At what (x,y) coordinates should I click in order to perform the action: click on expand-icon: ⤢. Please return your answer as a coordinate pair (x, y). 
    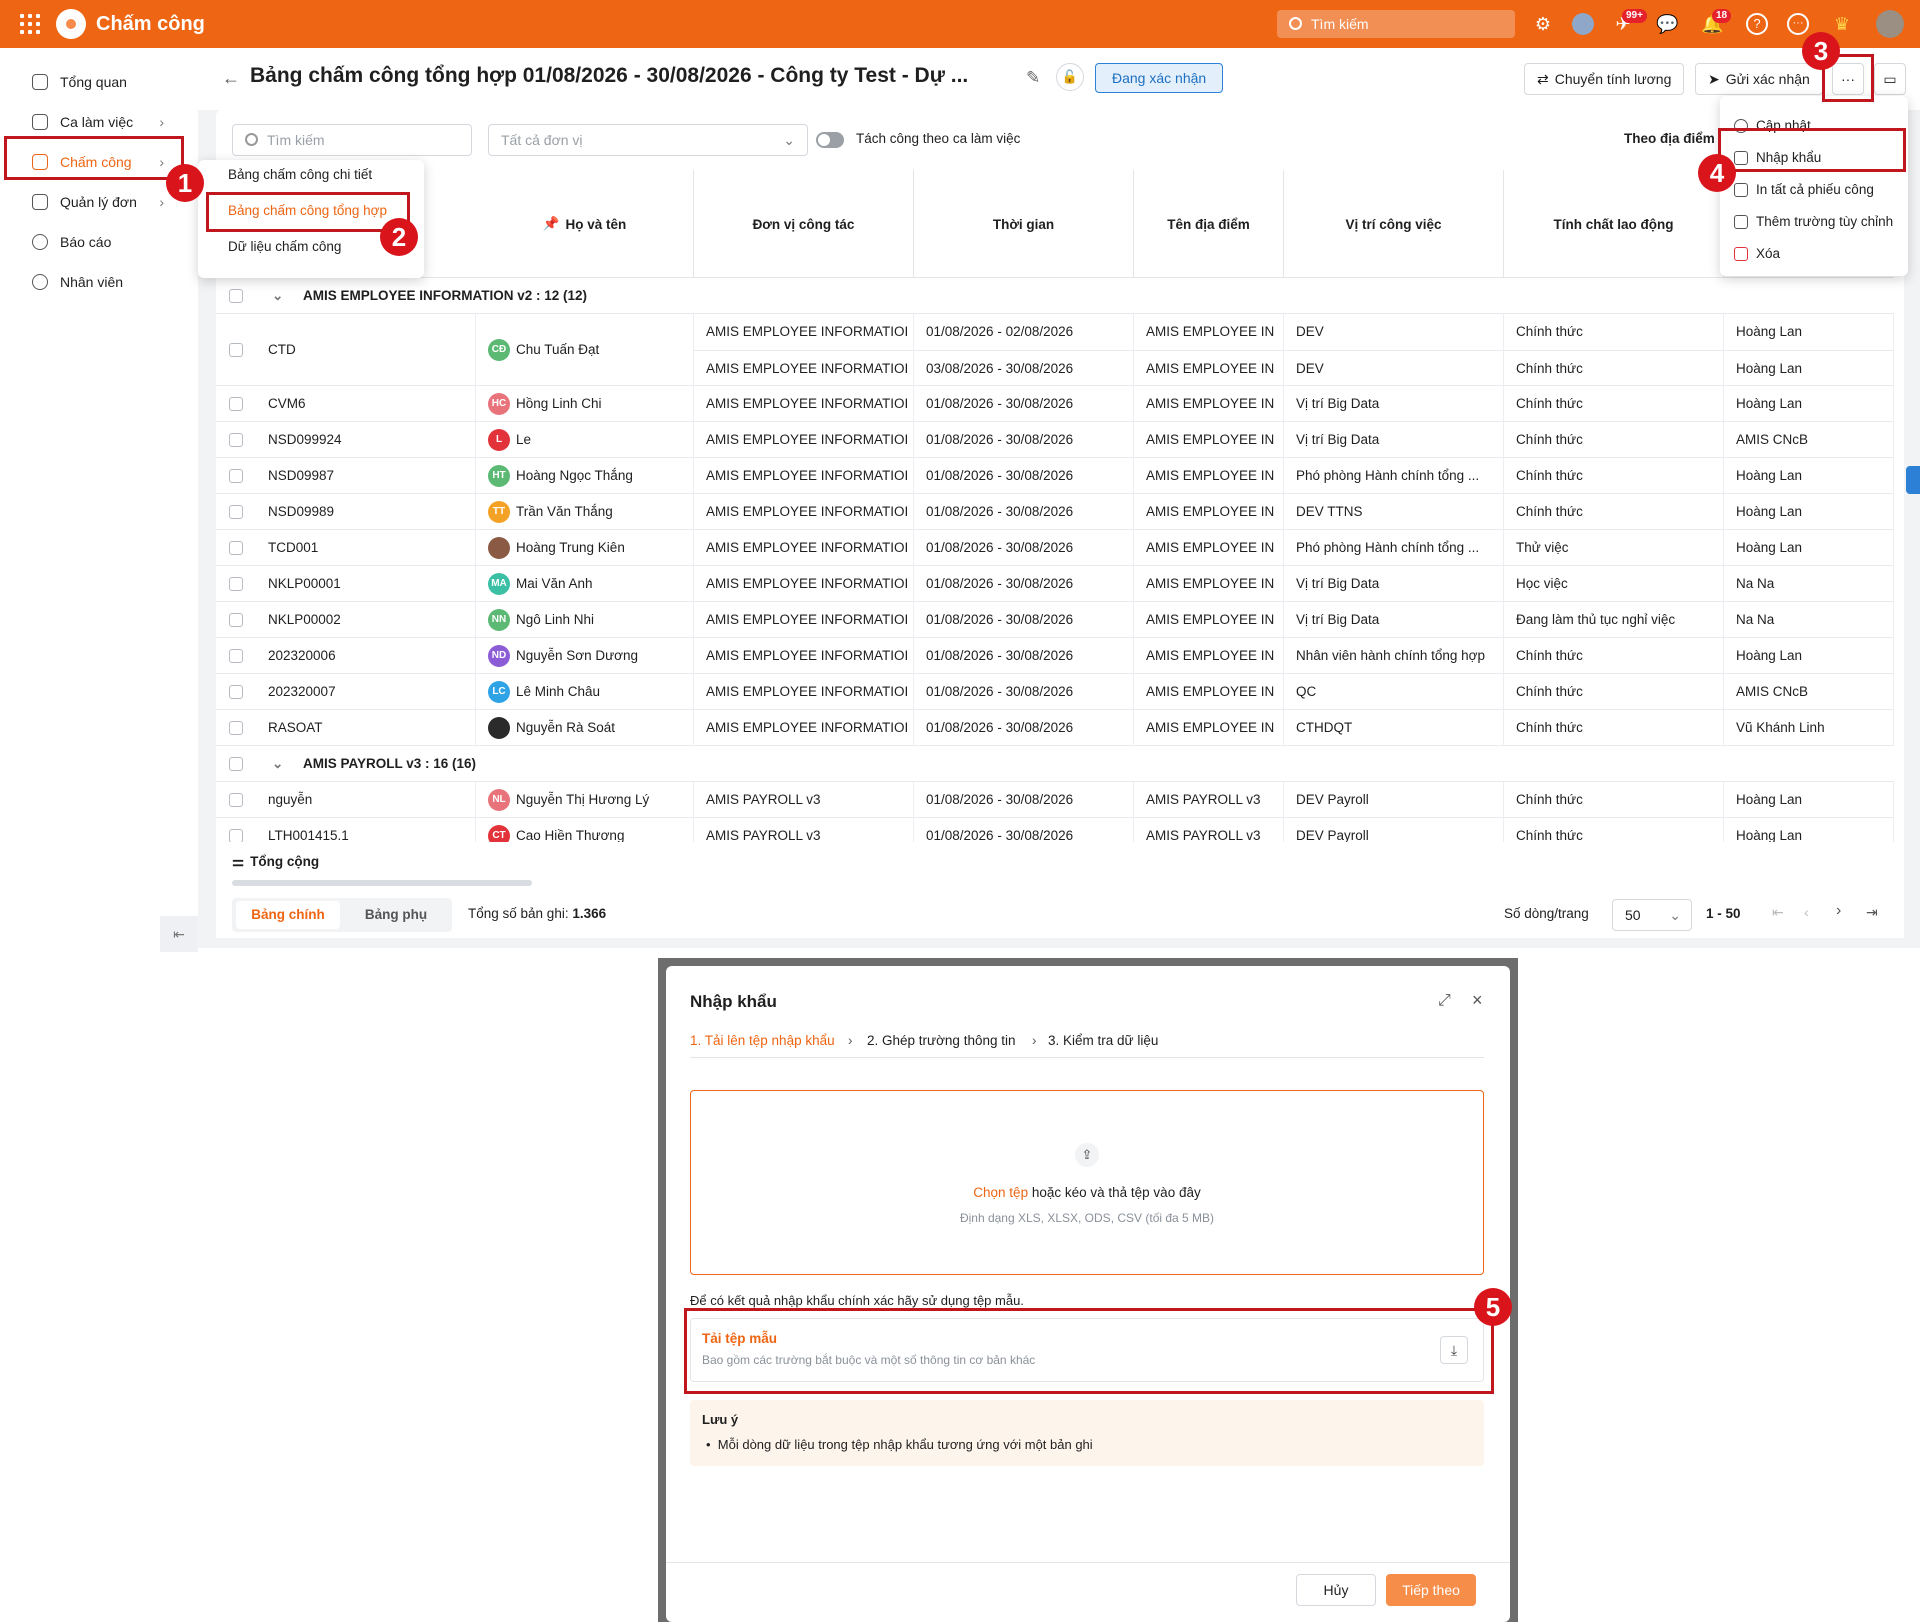
    Looking at the image, I should click on (1444, 1001).